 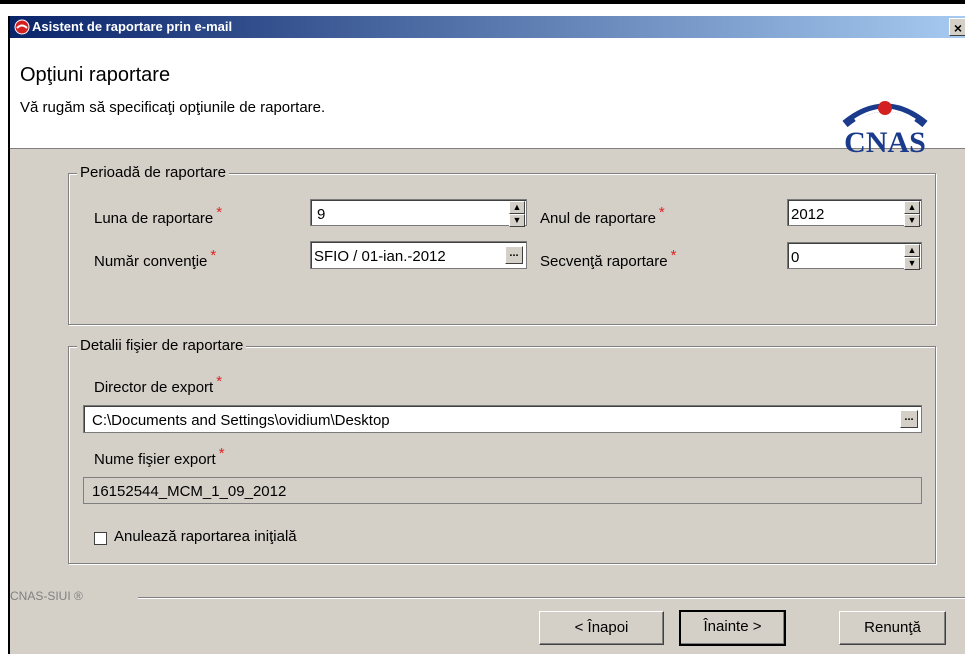 What do you see at coordinates (155, 459) in the screenshot?
I see `nume-label-text: Nume fişier export` at bounding box center [155, 459].